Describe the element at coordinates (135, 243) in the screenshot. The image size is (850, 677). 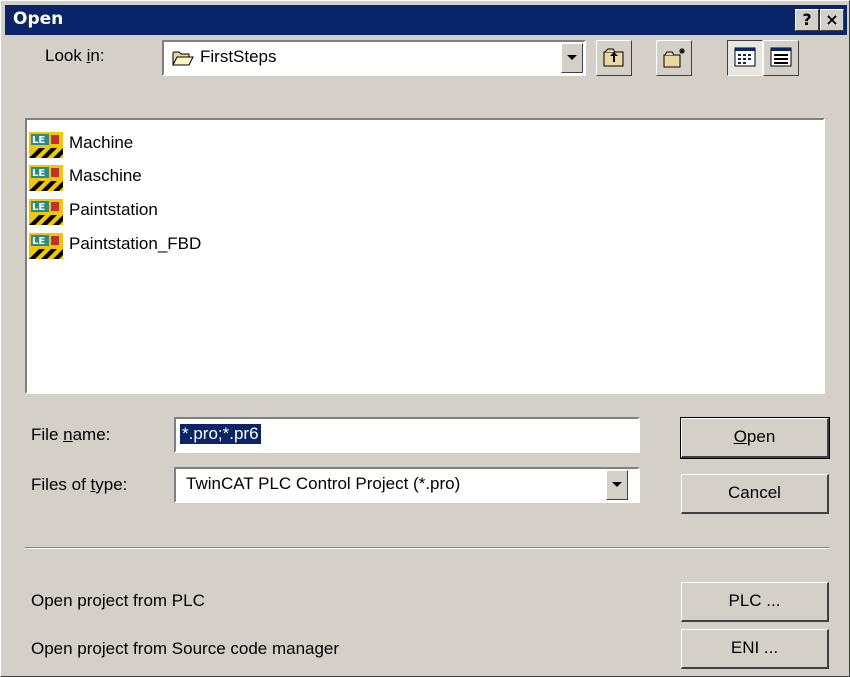
I see `file-name: Paintstation_FBD` at that location.